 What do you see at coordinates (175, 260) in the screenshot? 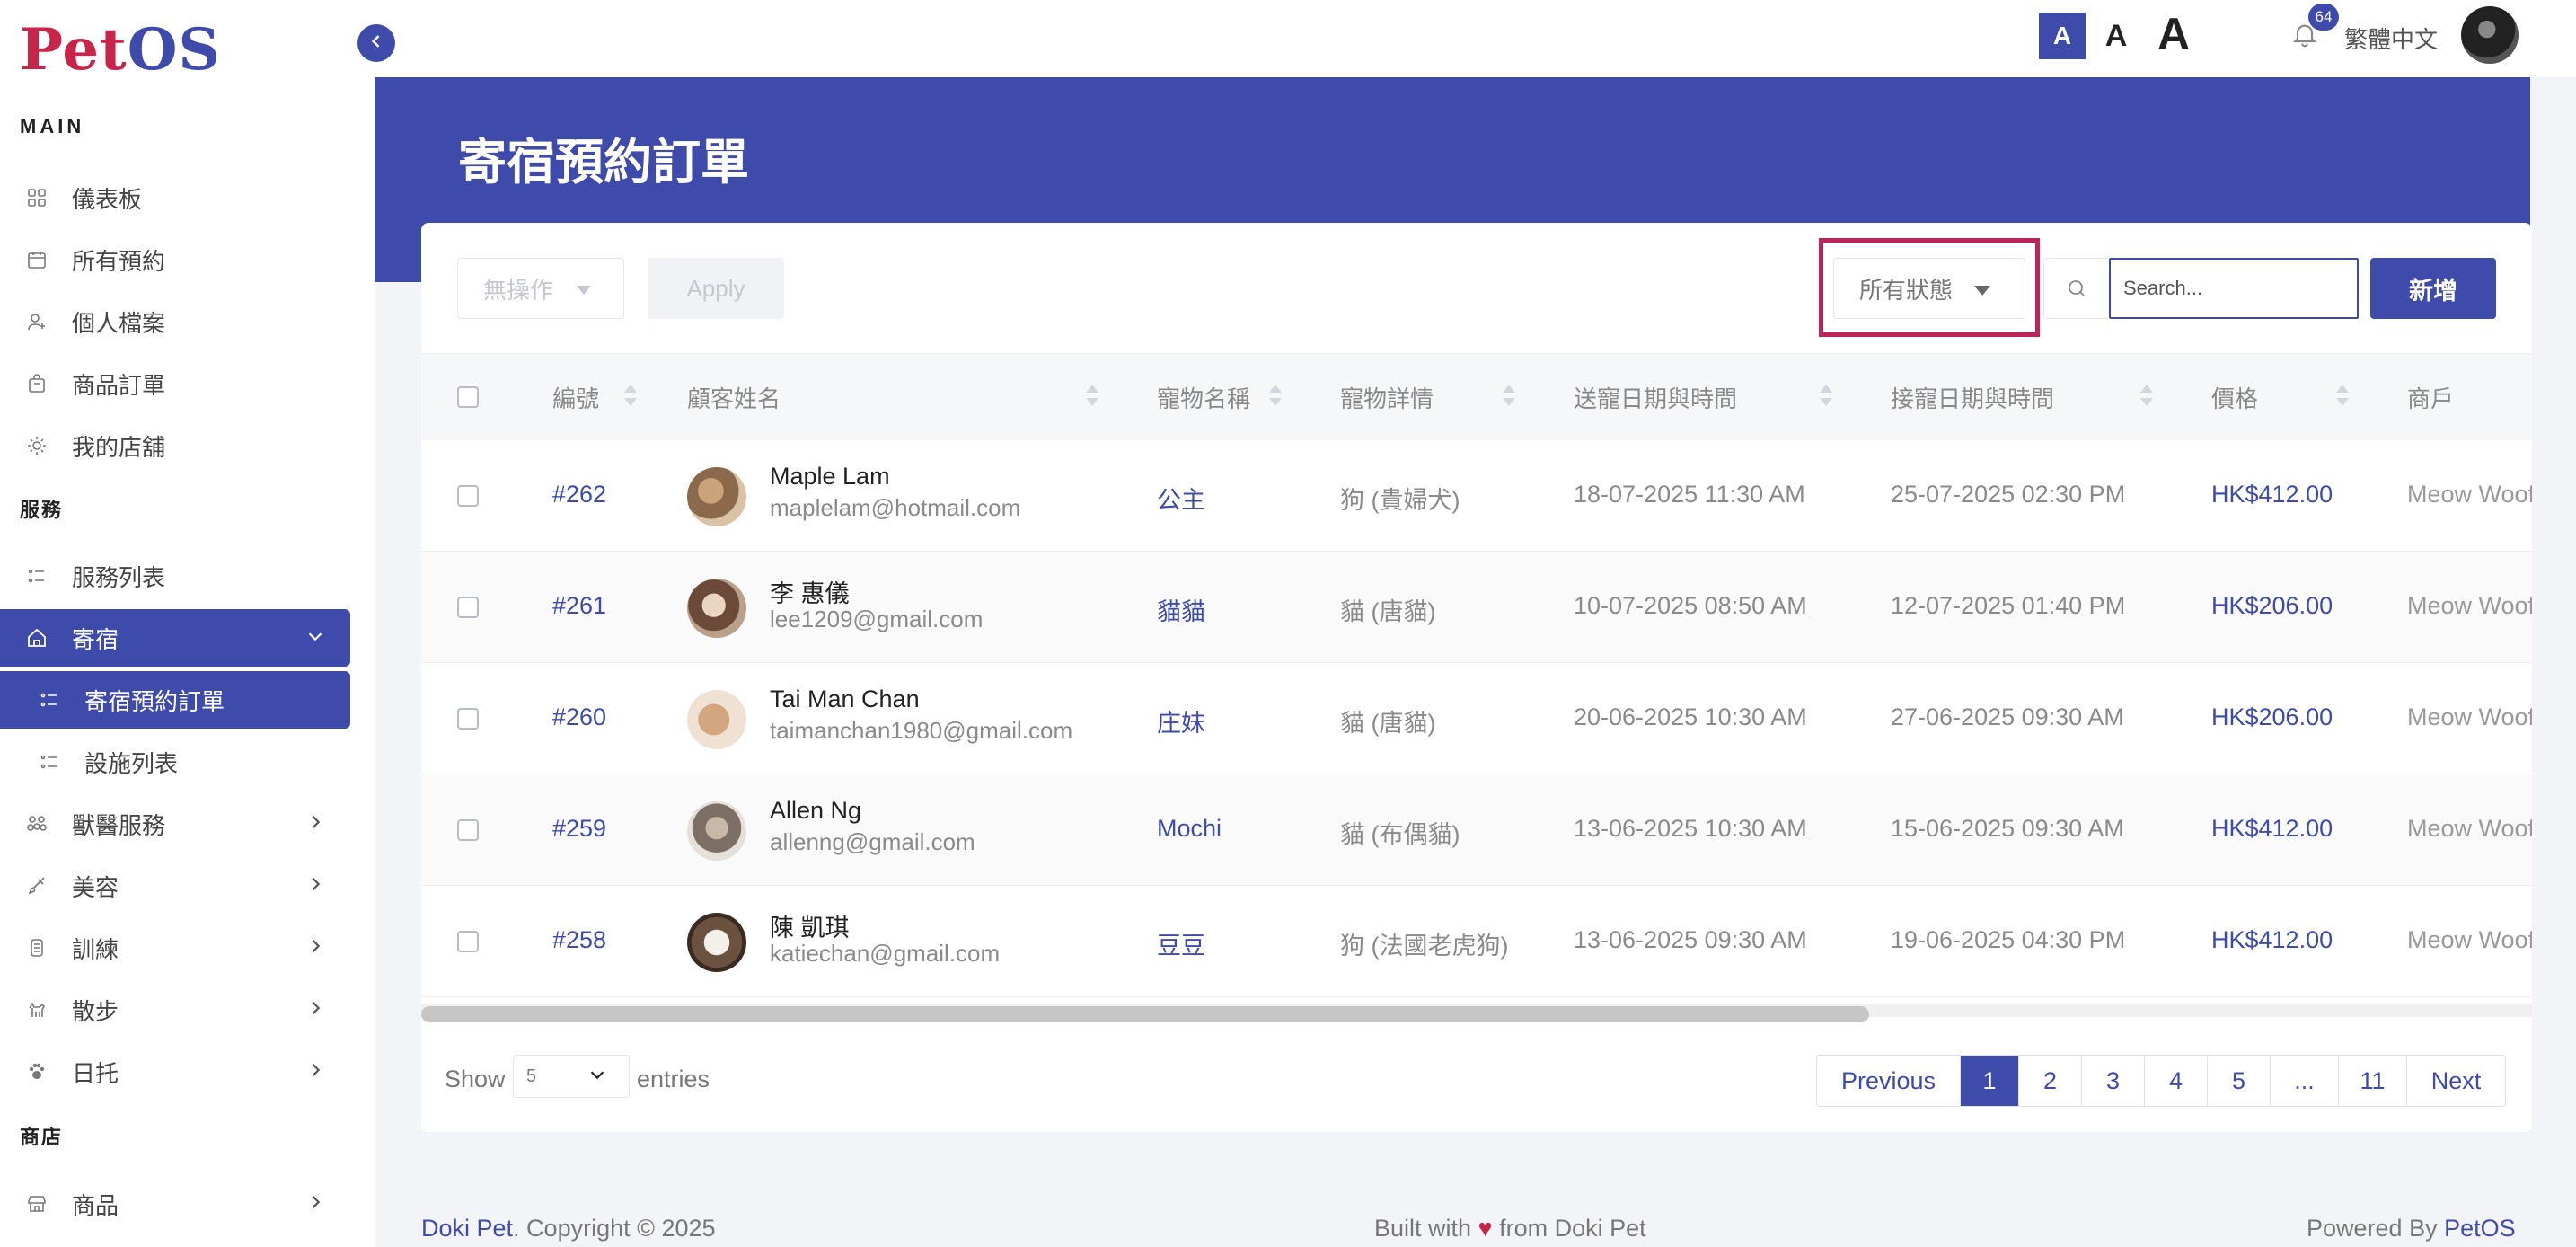
I see `sidebar-item-all-bookings: 所有預約` at bounding box center [175, 260].